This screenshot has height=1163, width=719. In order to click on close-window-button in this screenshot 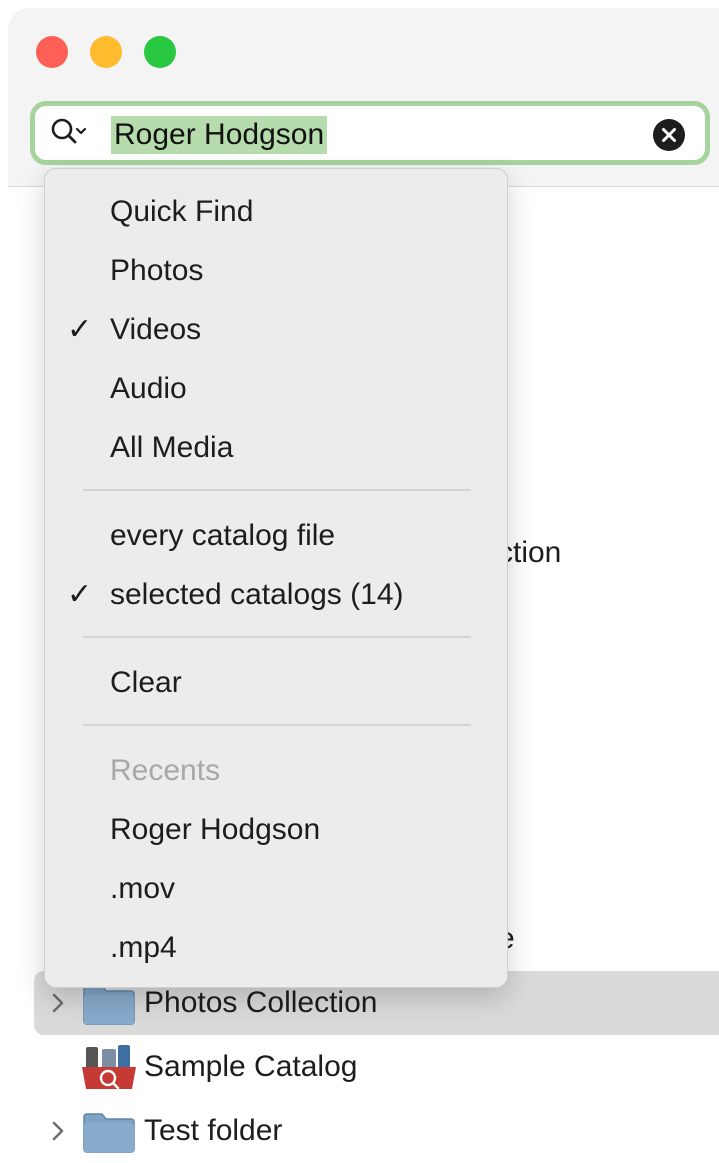, I will do `click(52, 52)`.